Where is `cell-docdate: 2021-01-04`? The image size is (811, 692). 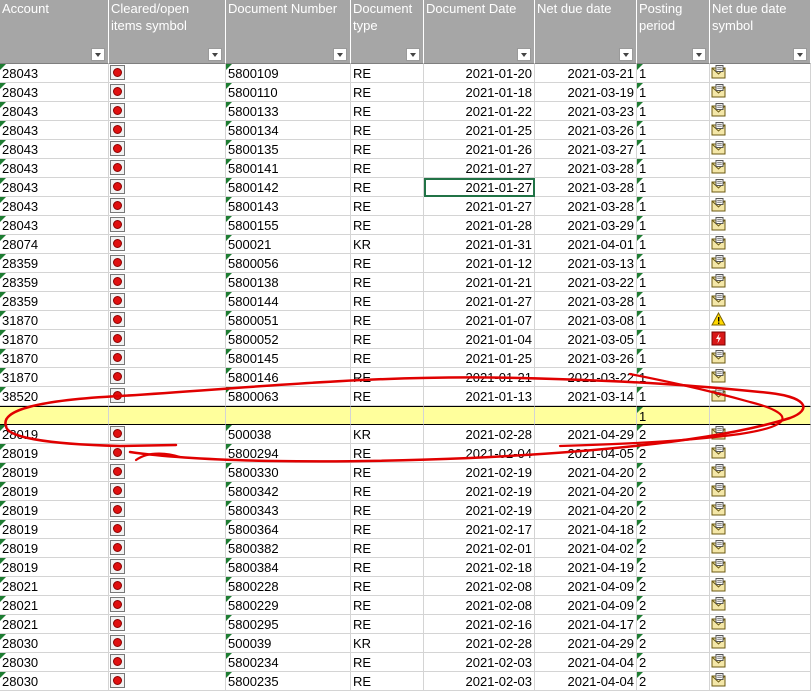 cell-docdate: 2021-01-04 is located at coordinates (479, 339).